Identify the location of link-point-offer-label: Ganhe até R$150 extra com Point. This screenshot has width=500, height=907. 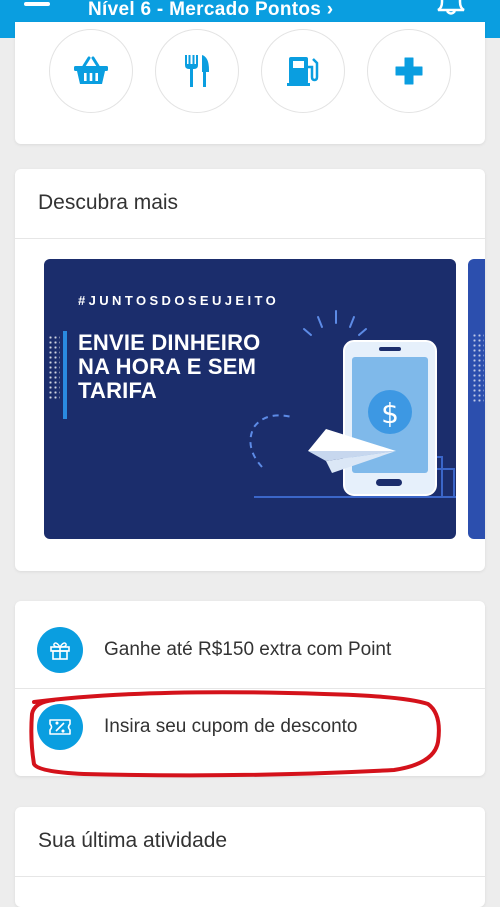
(248, 649).